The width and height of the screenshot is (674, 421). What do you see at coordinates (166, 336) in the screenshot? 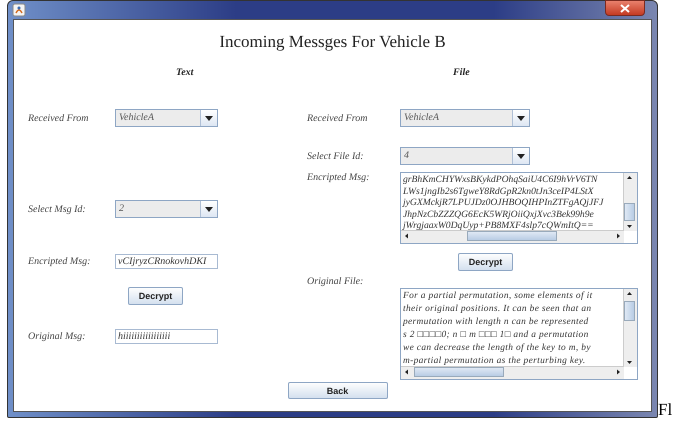
I see `original-message-field: hiiiiiiiiiiiiiiiii` at bounding box center [166, 336].